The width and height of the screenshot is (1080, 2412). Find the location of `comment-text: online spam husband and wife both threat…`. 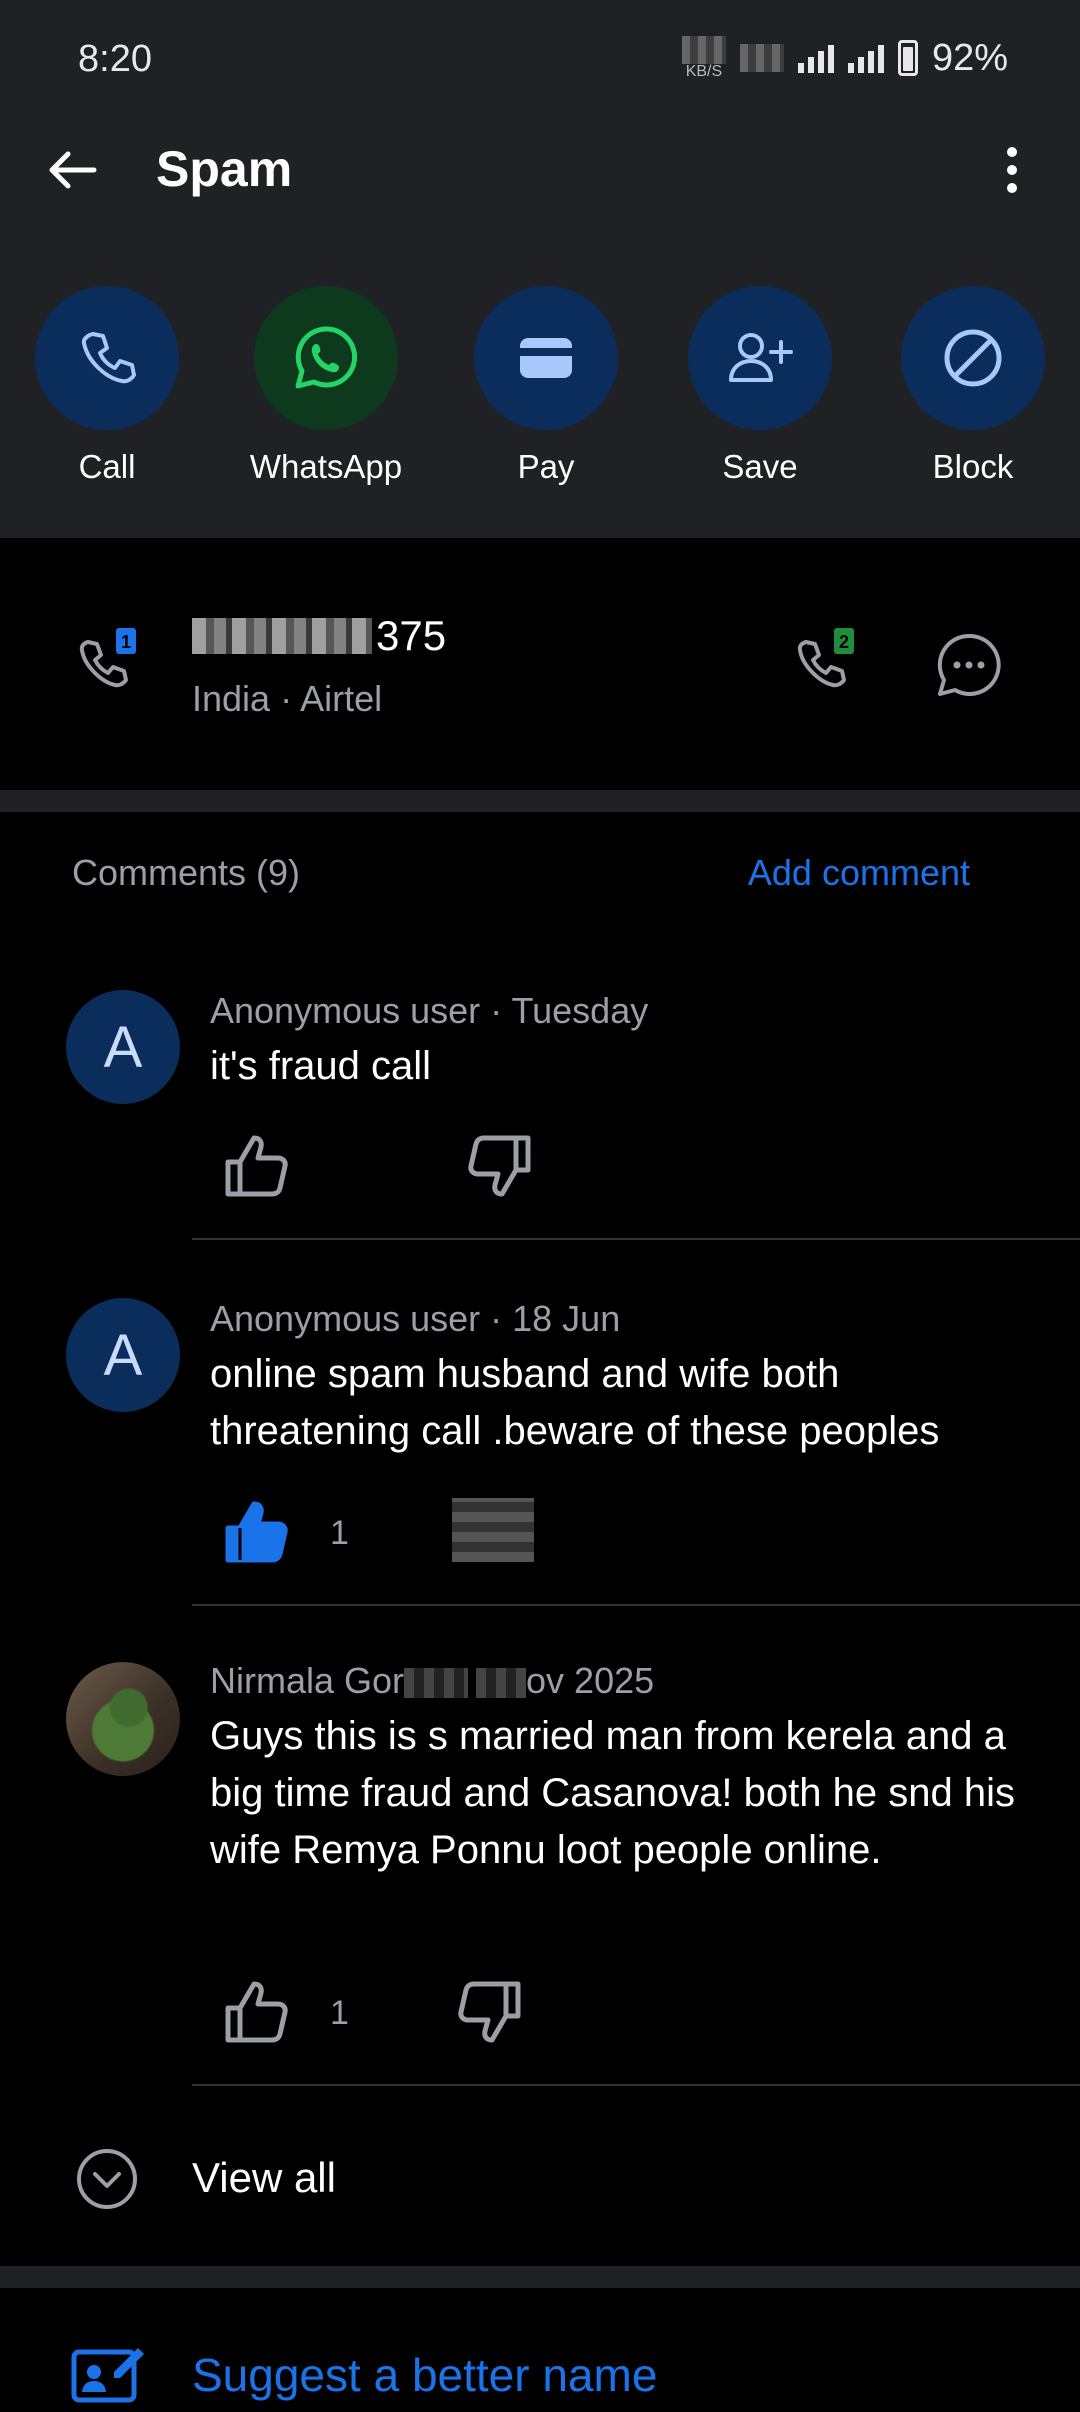

comment-text: online spam husband and wife both threat… is located at coordinates (575, 1402).